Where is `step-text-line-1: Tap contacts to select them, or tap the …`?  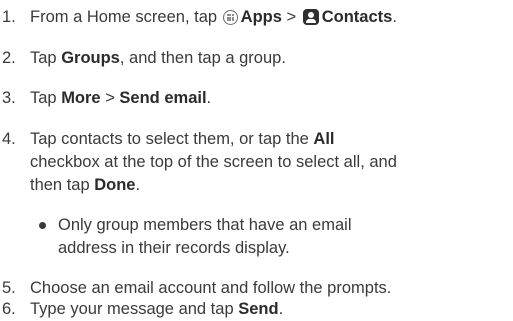 step-text-line-1: Tap contacts to select them, or tap the … is located at coordinates (182, 139).